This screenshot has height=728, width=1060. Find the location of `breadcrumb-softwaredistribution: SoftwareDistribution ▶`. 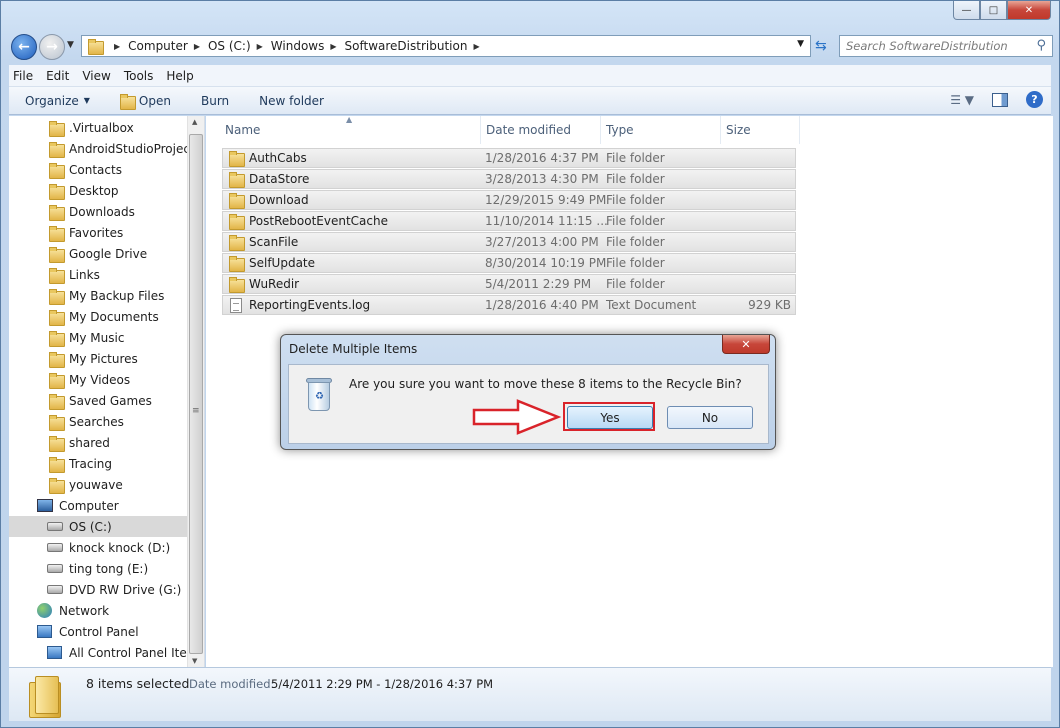

breadcrumb-softwaredistribution: SoftwareDistribution ▶ is located at coordinates (416, 46).